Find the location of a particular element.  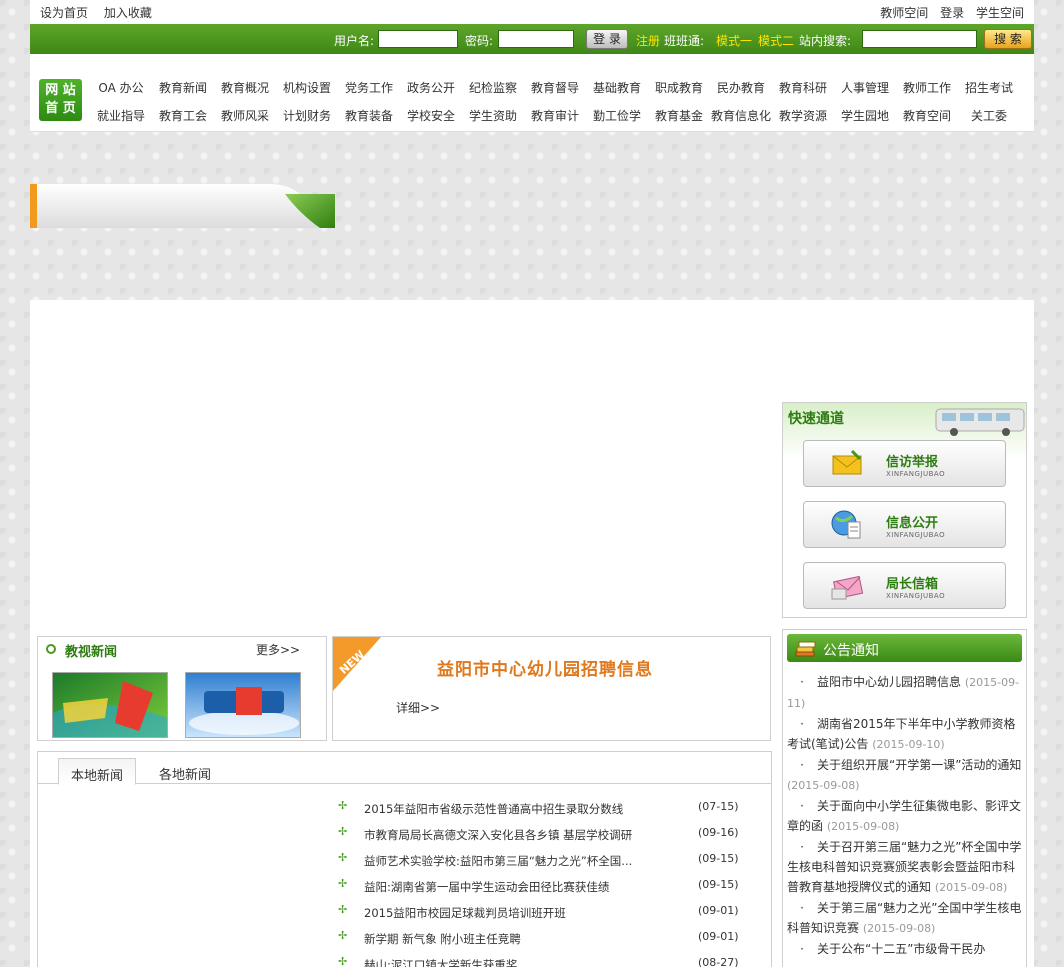

password-input is located at coordinates (536, 39).